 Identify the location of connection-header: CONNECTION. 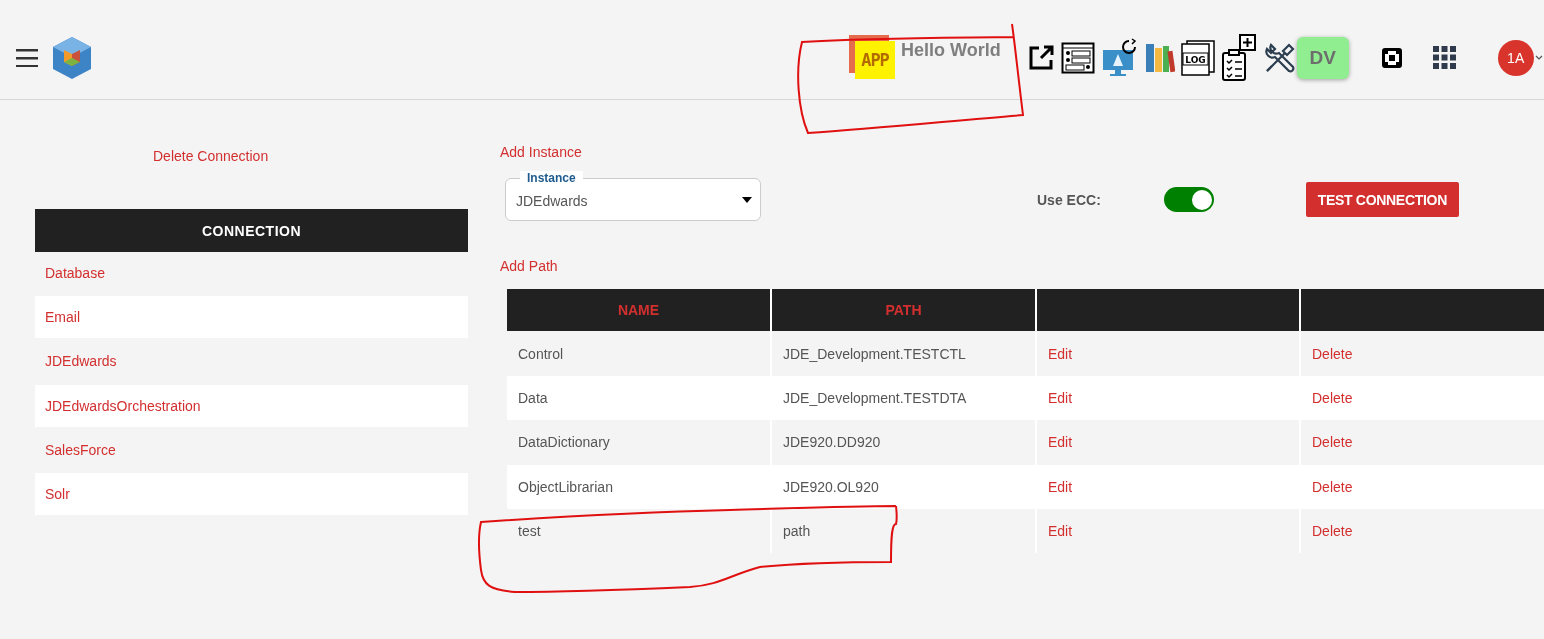
(251, 230).